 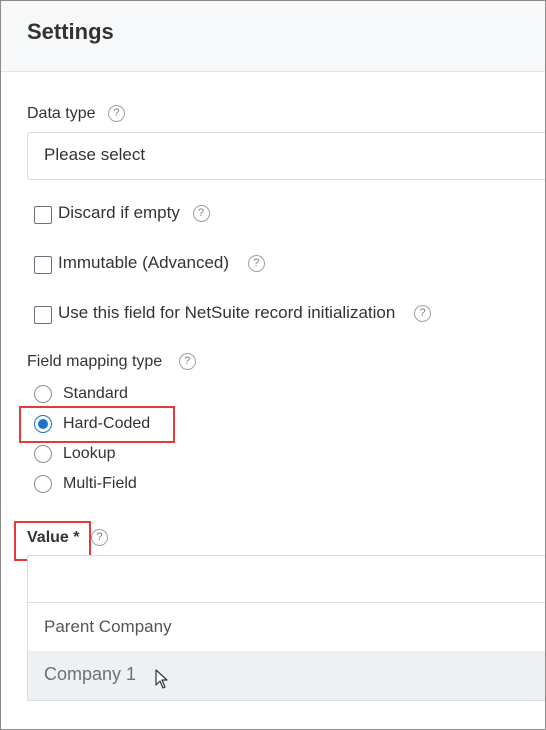 I want to click on field-mapping-label: Field mapping type ?, so click(x=111, y=362).